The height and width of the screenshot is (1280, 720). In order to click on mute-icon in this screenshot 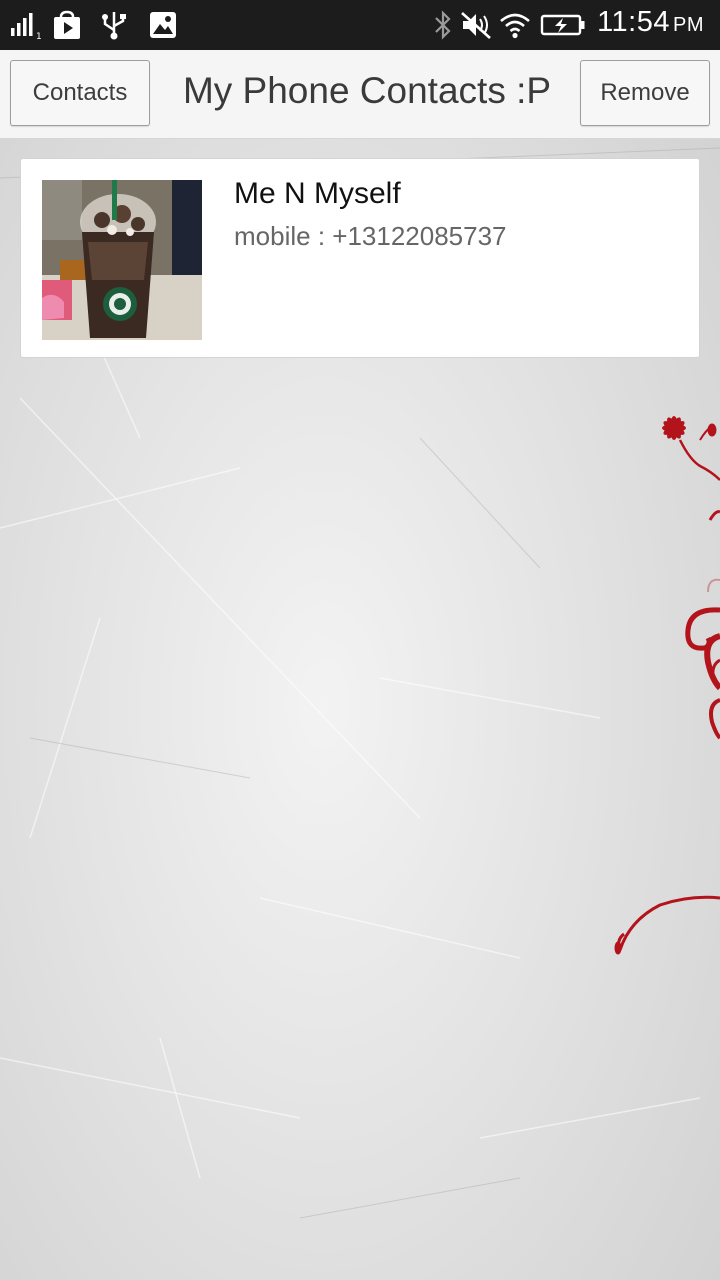, I will do `click(476, 25)`.